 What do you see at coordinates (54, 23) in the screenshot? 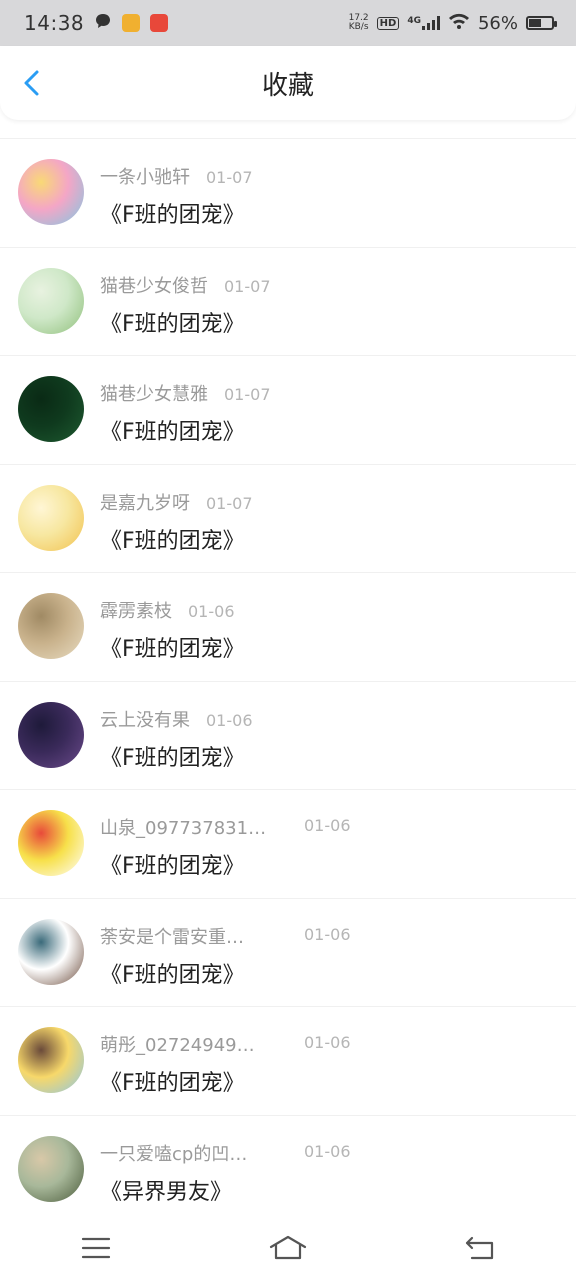
I see `status-time: 14:38` at bounding box center [54, 23].